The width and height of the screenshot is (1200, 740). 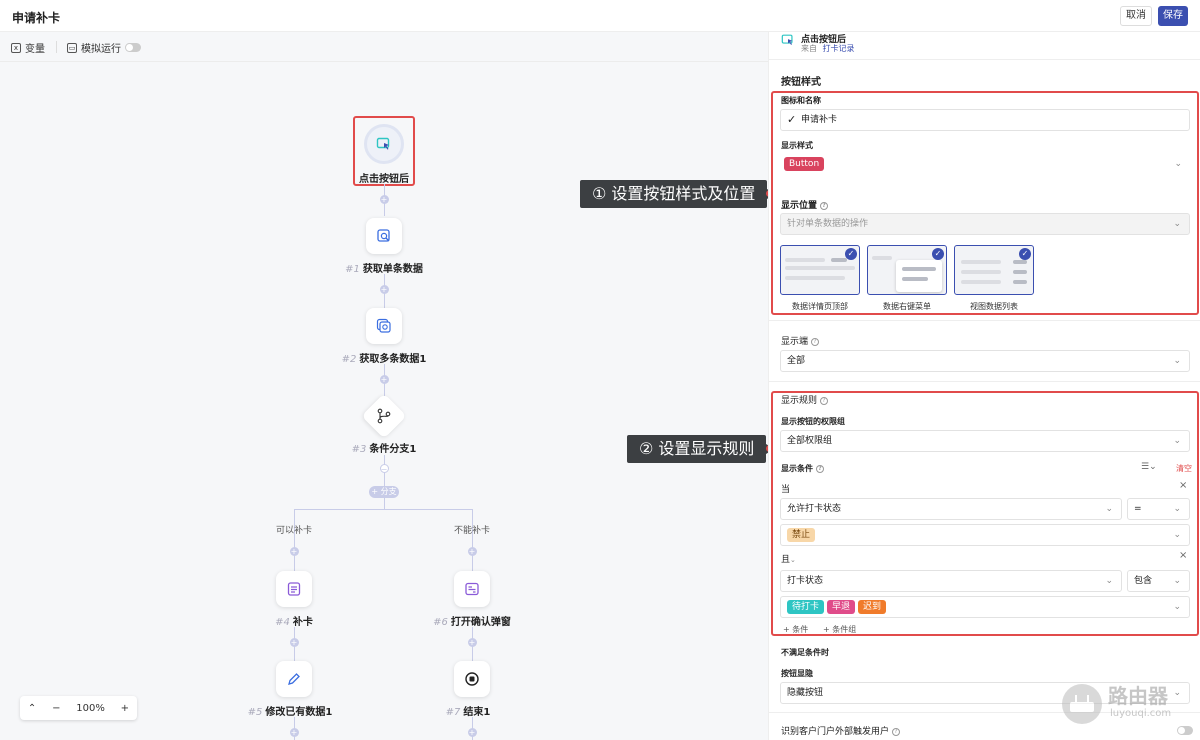 What do you see at coordinates (801, 535) in the screenshot?
I see `value-tag: 禁止` at bounding box center [801, 535].